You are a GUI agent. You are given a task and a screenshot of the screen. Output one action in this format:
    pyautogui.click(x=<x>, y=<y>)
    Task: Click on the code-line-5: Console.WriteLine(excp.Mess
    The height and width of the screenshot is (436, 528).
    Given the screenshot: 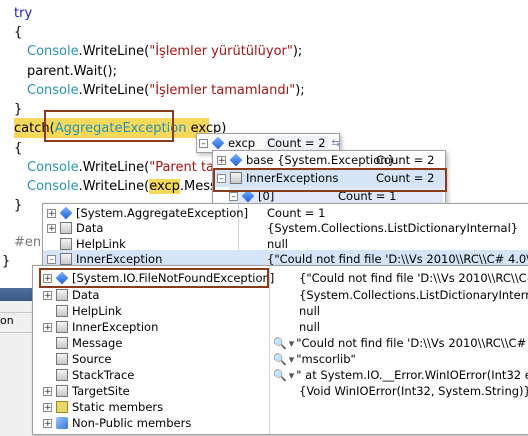 What is the action you would take?
    pyautogui.click(x=122, y=186)
    